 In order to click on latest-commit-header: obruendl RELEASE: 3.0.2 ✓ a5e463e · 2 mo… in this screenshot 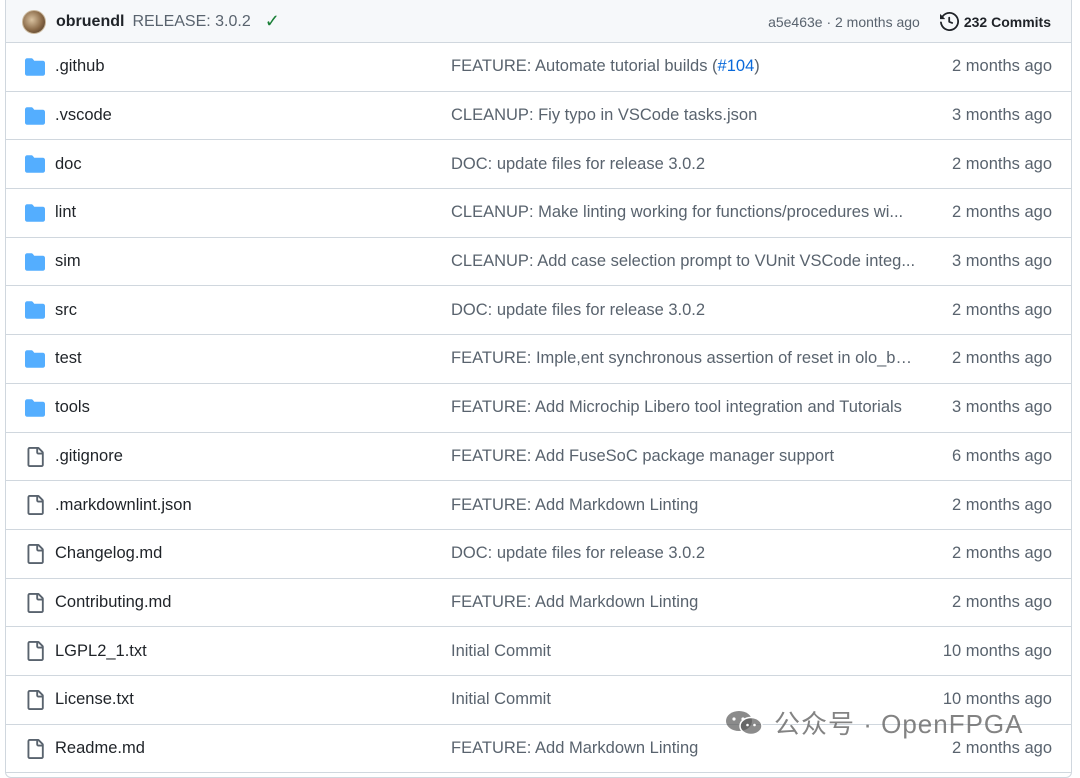, I will do `click(538, 21)`.